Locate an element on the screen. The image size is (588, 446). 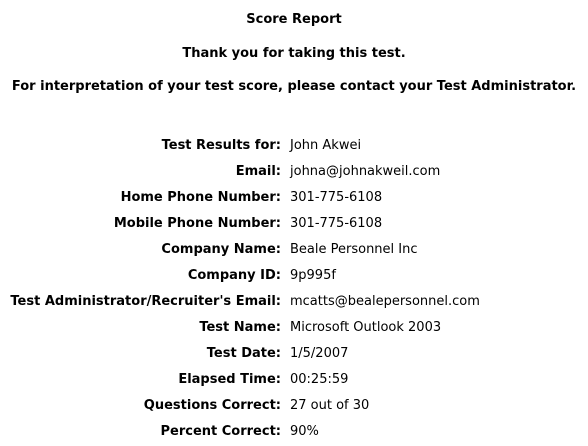
result-row-test-date: Test Date: 1/5/2007 is located at coordinates (294, 353).